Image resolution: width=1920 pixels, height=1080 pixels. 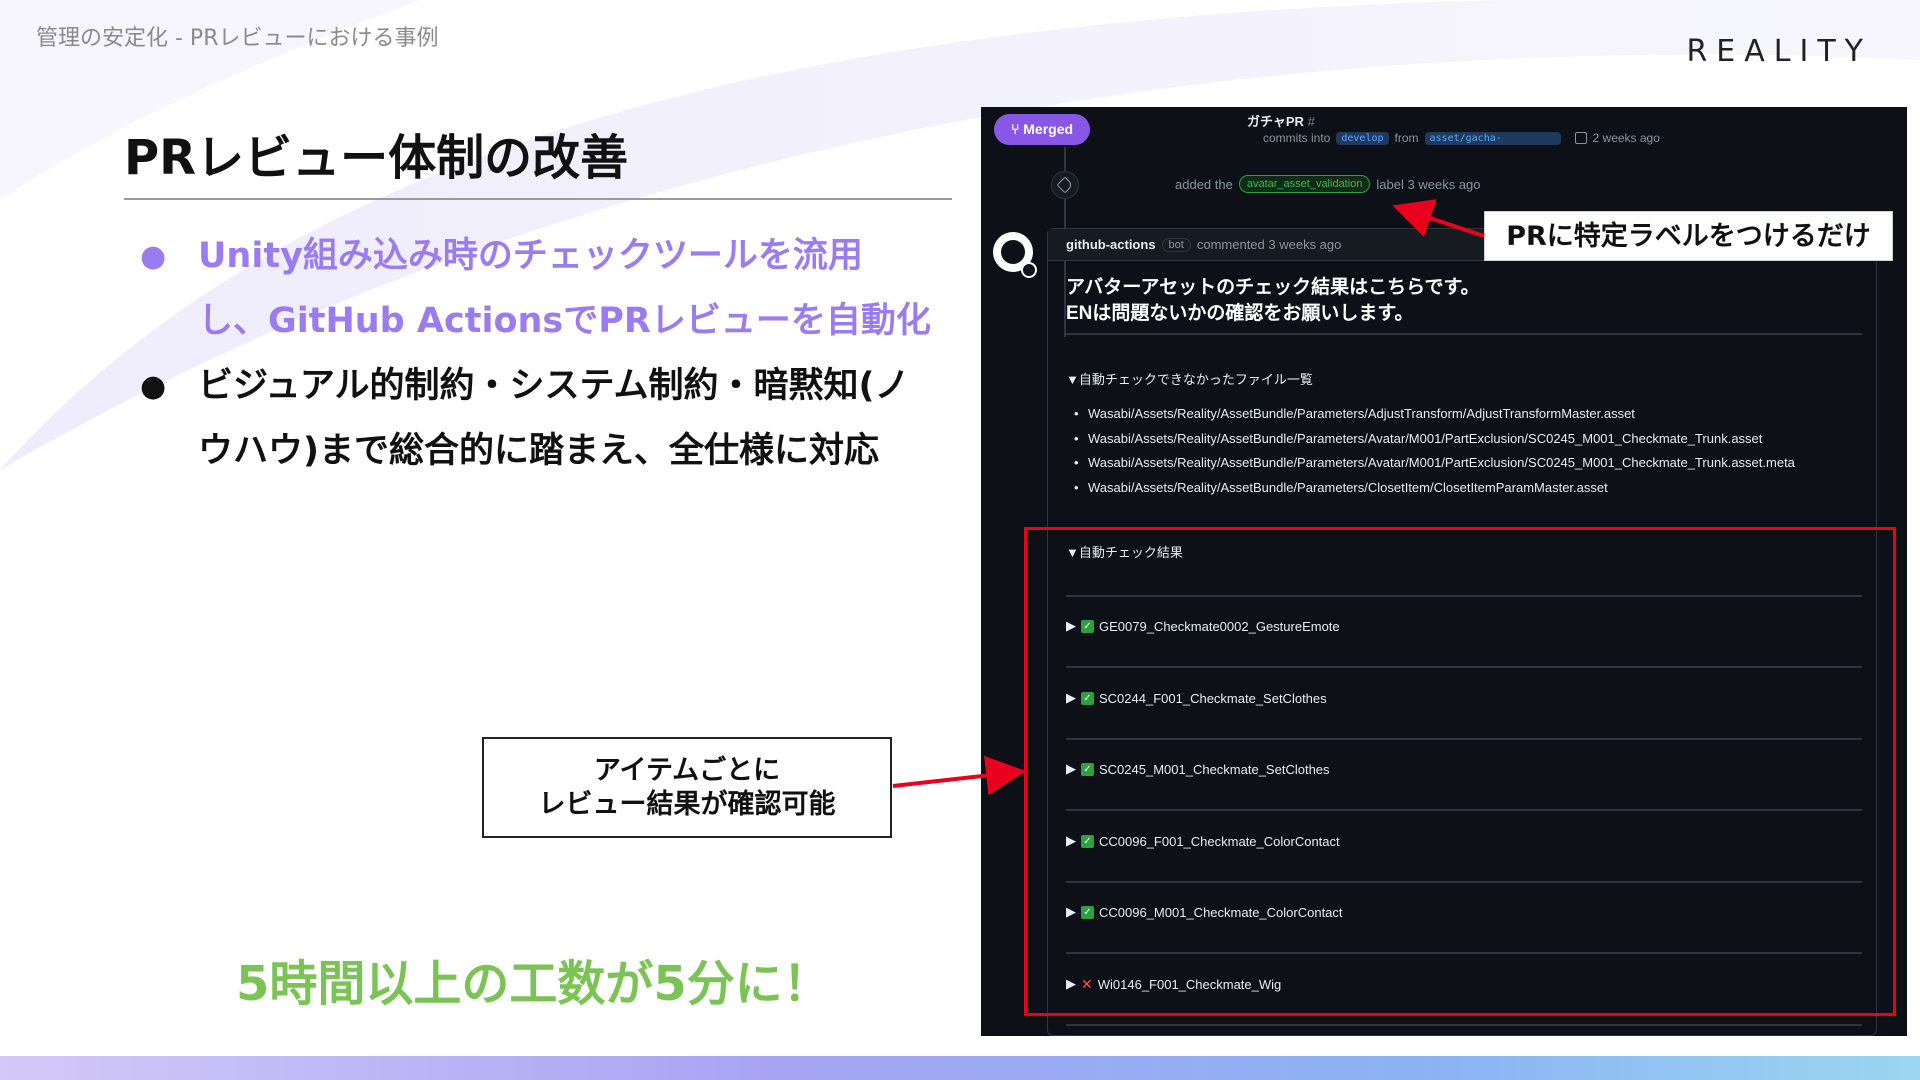 What do you see at coordinates (533, 984) in the screenshot?
I see `result-highlight: 5時間以上の工数が5分に！` at bounding box center [533, 984].